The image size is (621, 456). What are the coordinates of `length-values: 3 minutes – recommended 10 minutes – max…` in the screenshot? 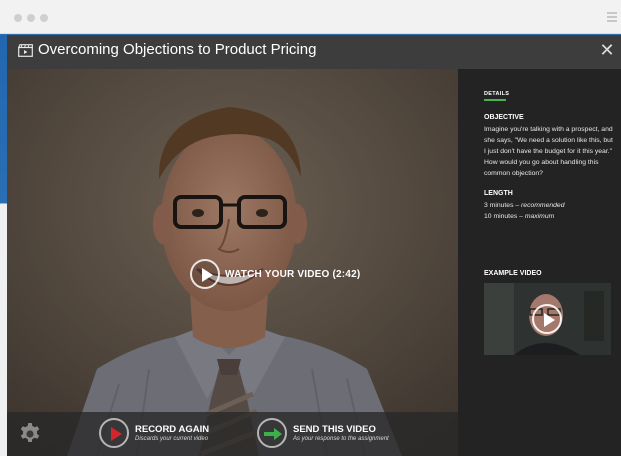 It's located at (549, 211).